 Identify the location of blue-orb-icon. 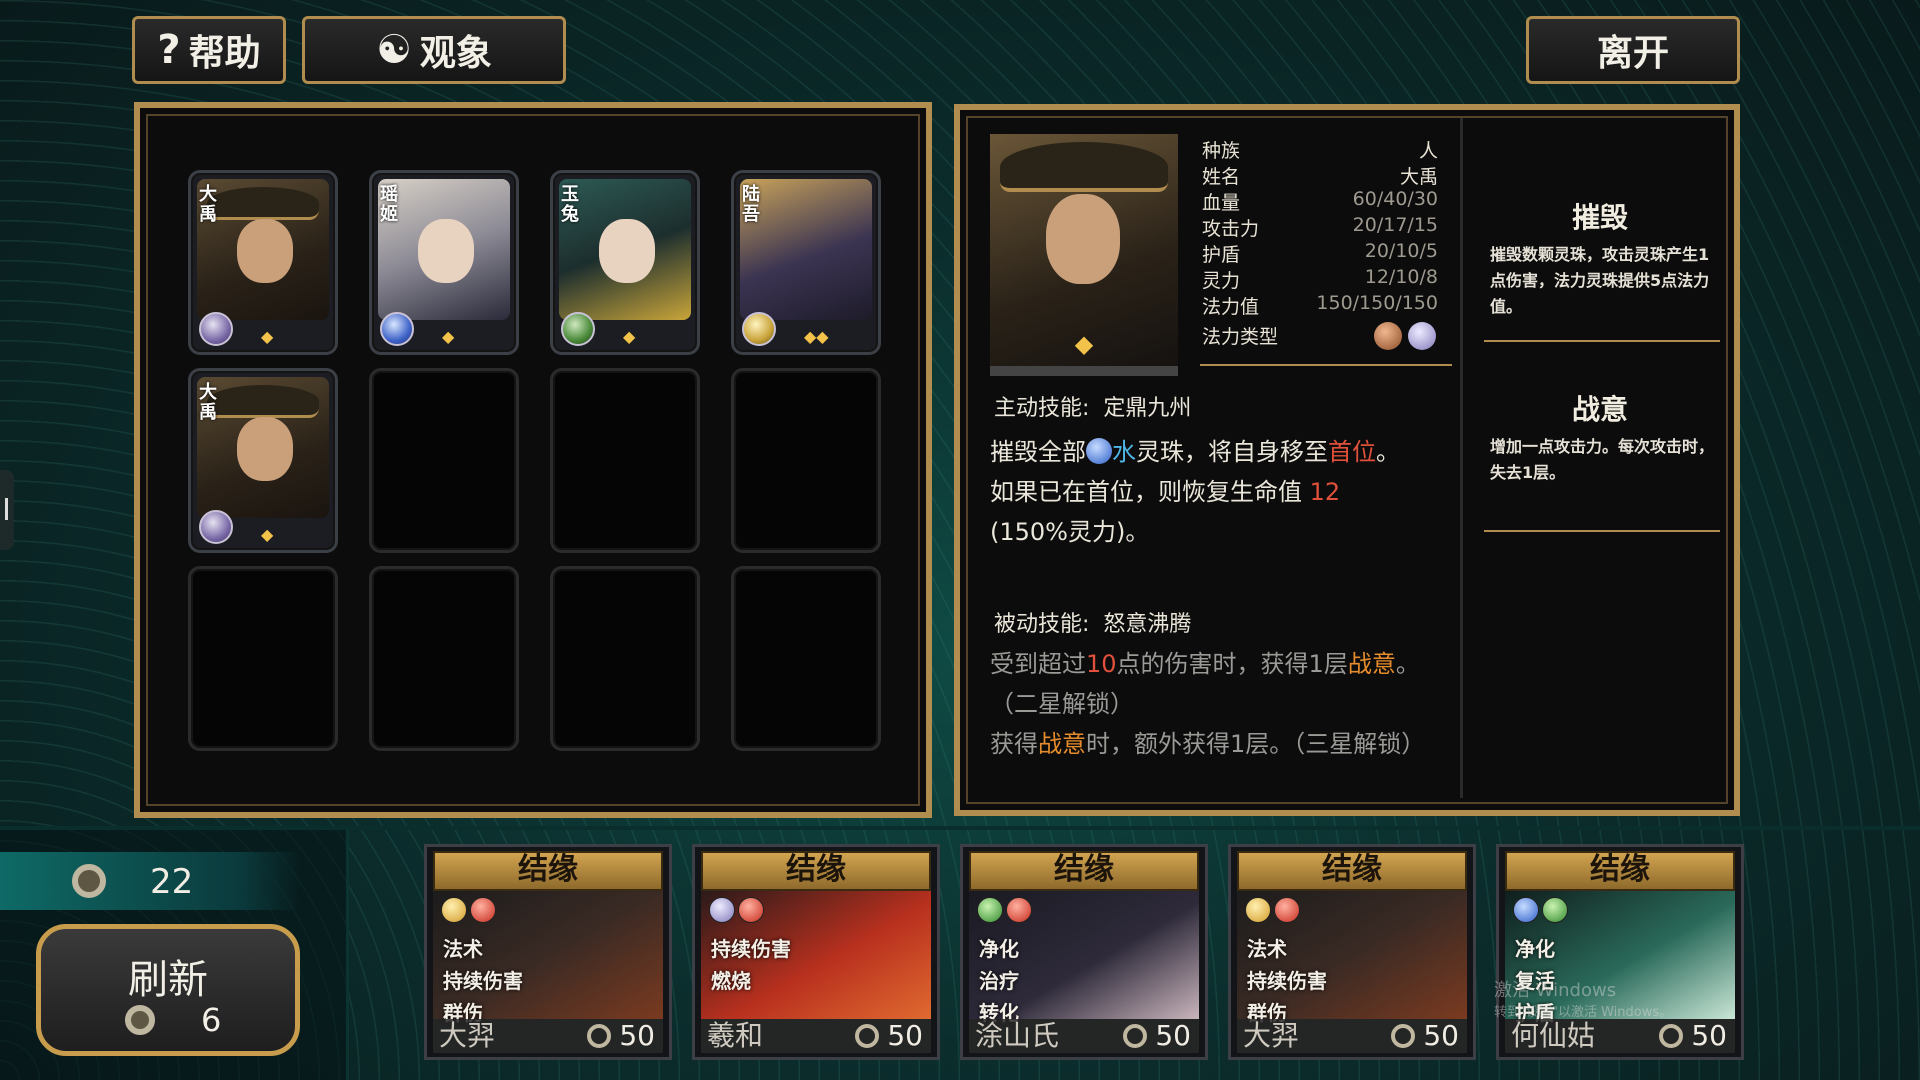
(1526, 910).